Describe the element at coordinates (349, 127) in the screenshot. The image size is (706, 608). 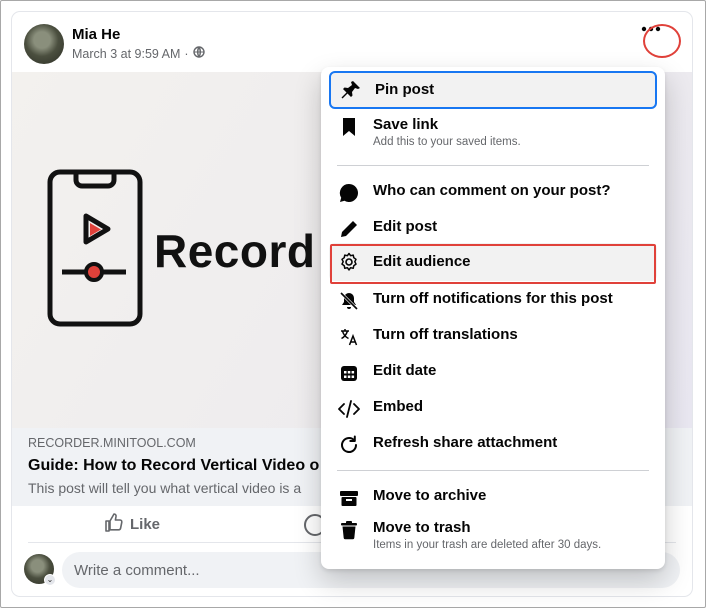
I see `bookmark-icon` at that location.